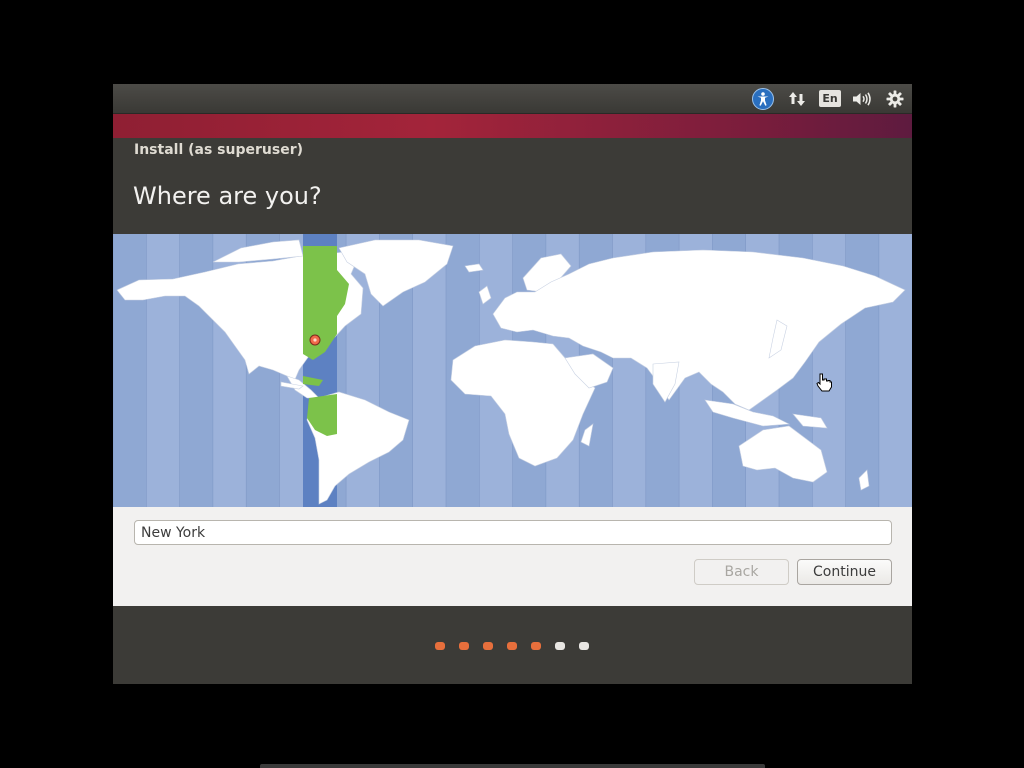 The width and height of the screenshot is (1024, 768). Describe the element at coordinates (763, 98) in the screenshot. I see `accessibility-icon` at that location.